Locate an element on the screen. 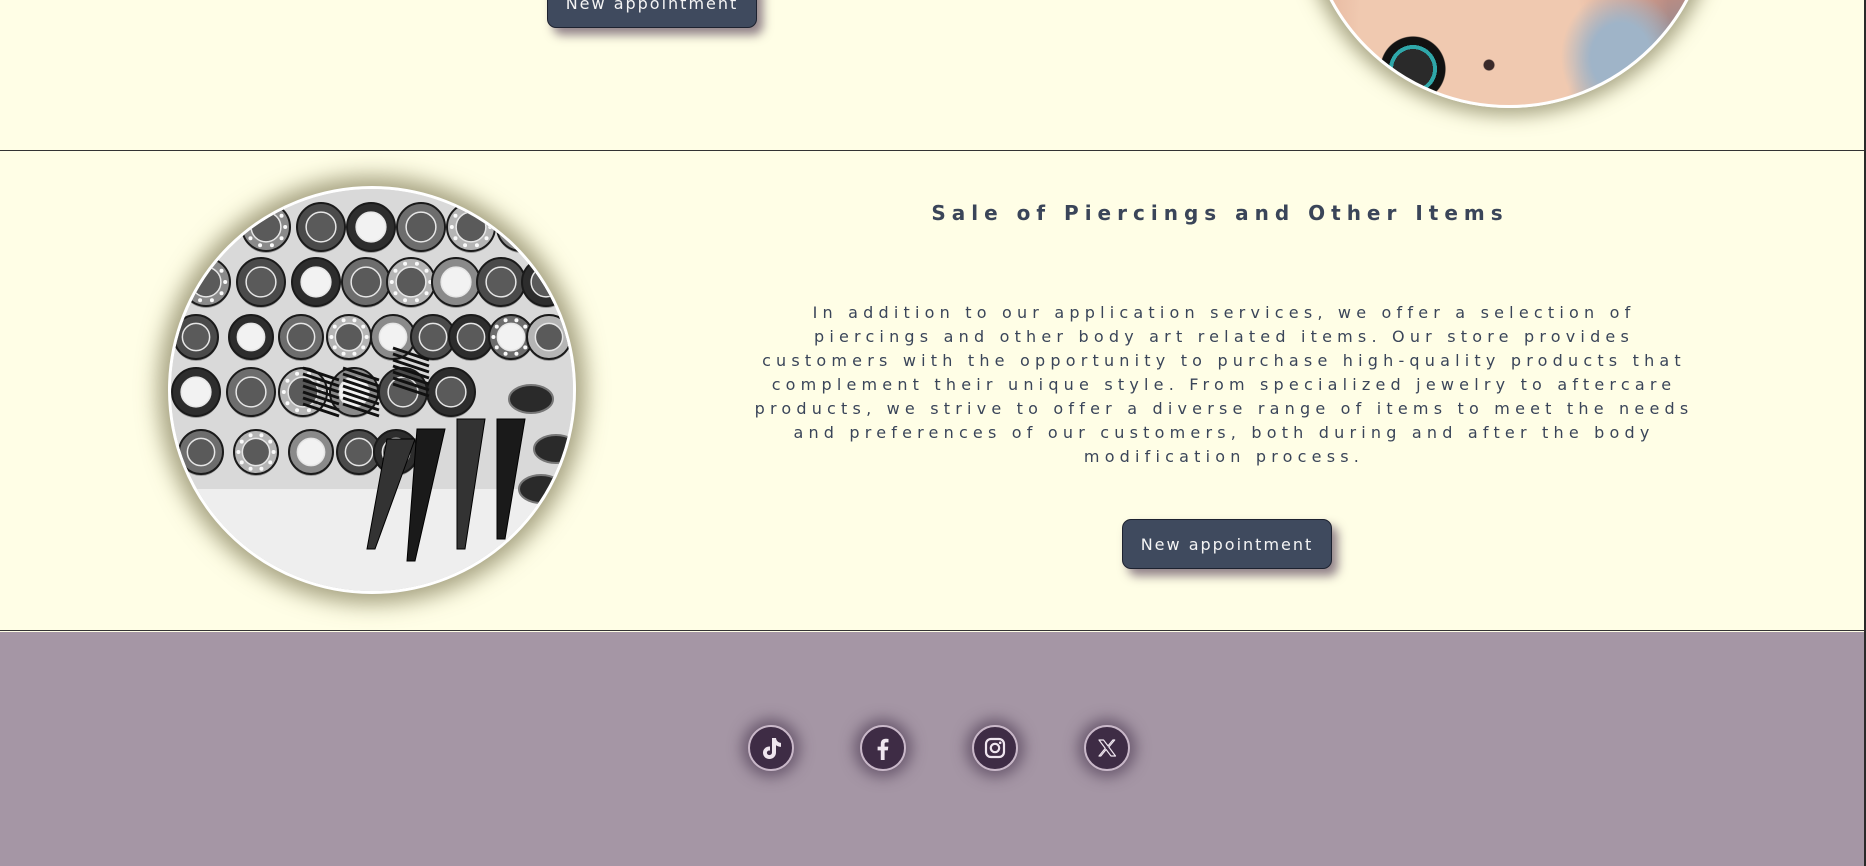 Image resolution: width=1866 pixels, height=866 pixels. ear-stretcher-photo is located at coordinates (1509, 54).